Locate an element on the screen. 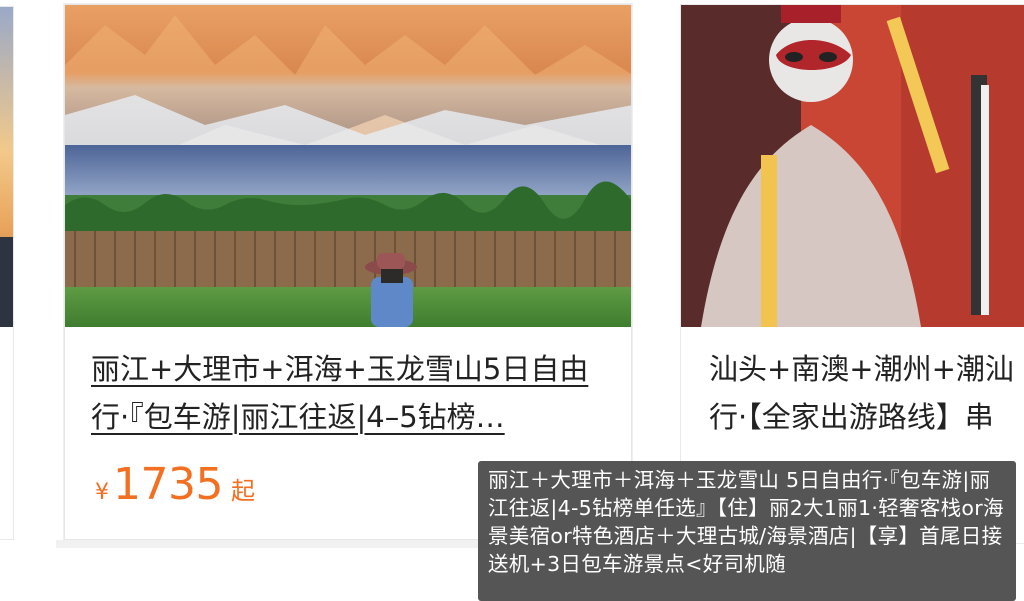 The width and height of the screenshot is (1024, 601). product-card-partial-left is located at coordinates (7, 273).